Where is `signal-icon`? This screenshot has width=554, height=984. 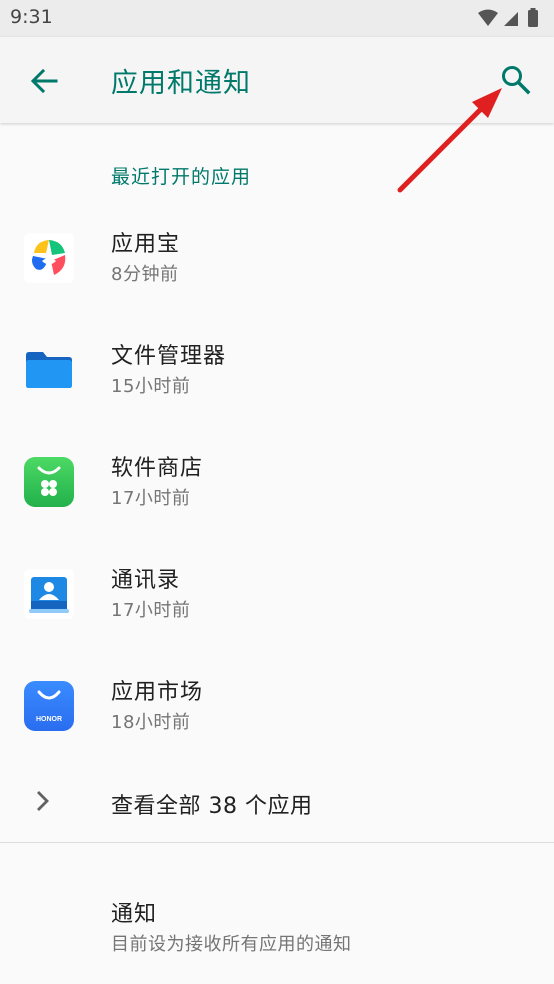
signal-icon is located at coordinates (511, 19).